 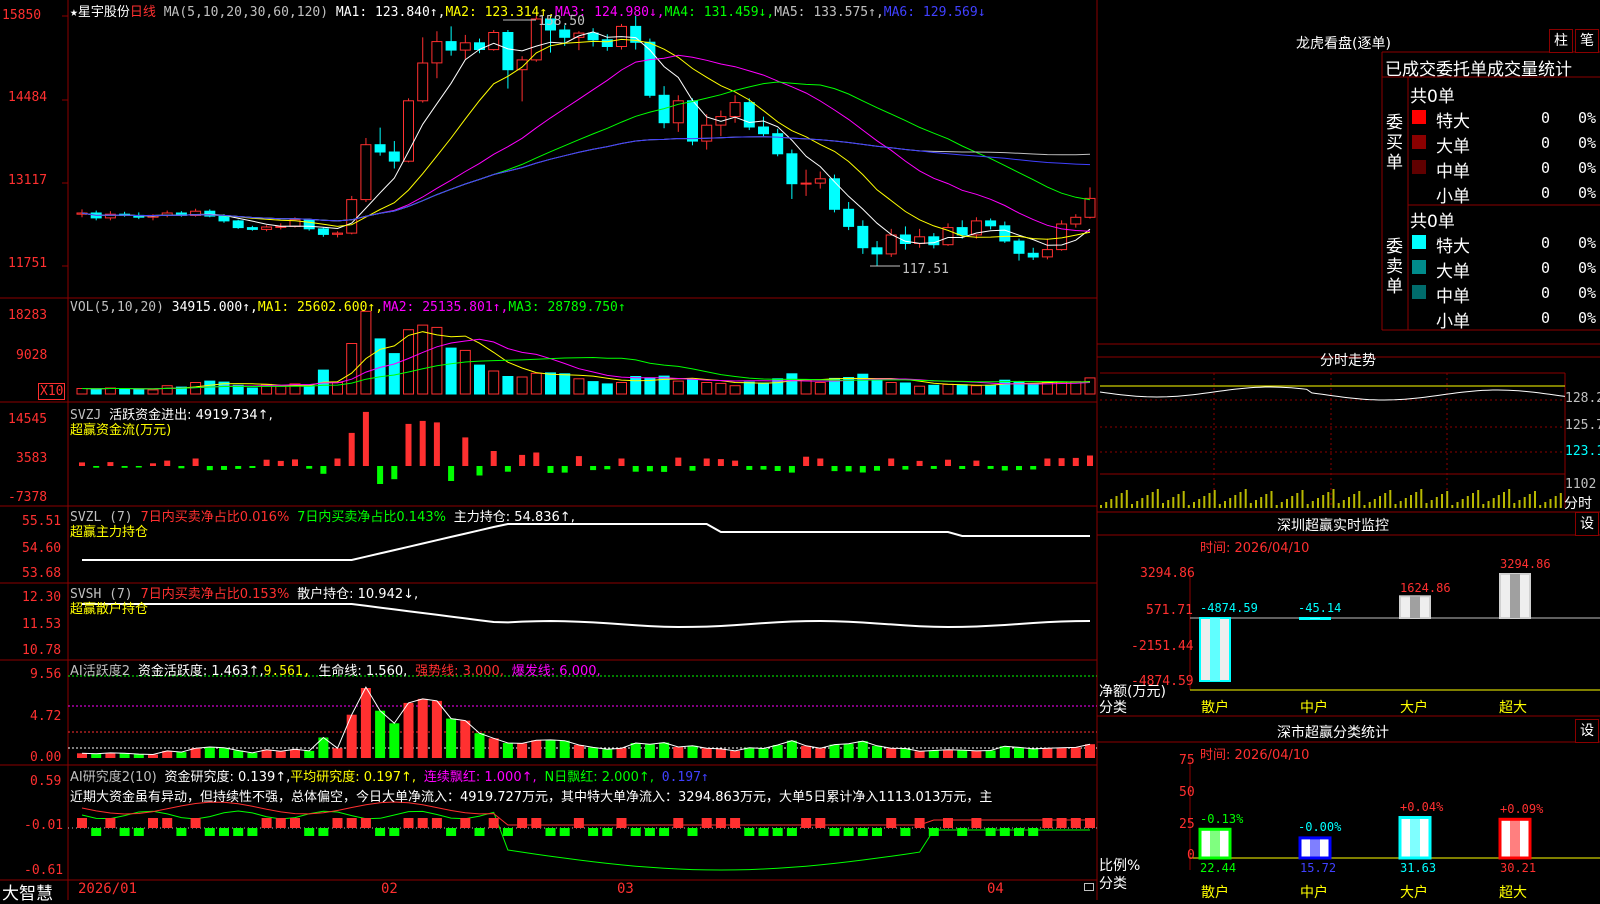 I want to click on research-d: N日飘红: 2.000↑,, so click(x=599, y=777).